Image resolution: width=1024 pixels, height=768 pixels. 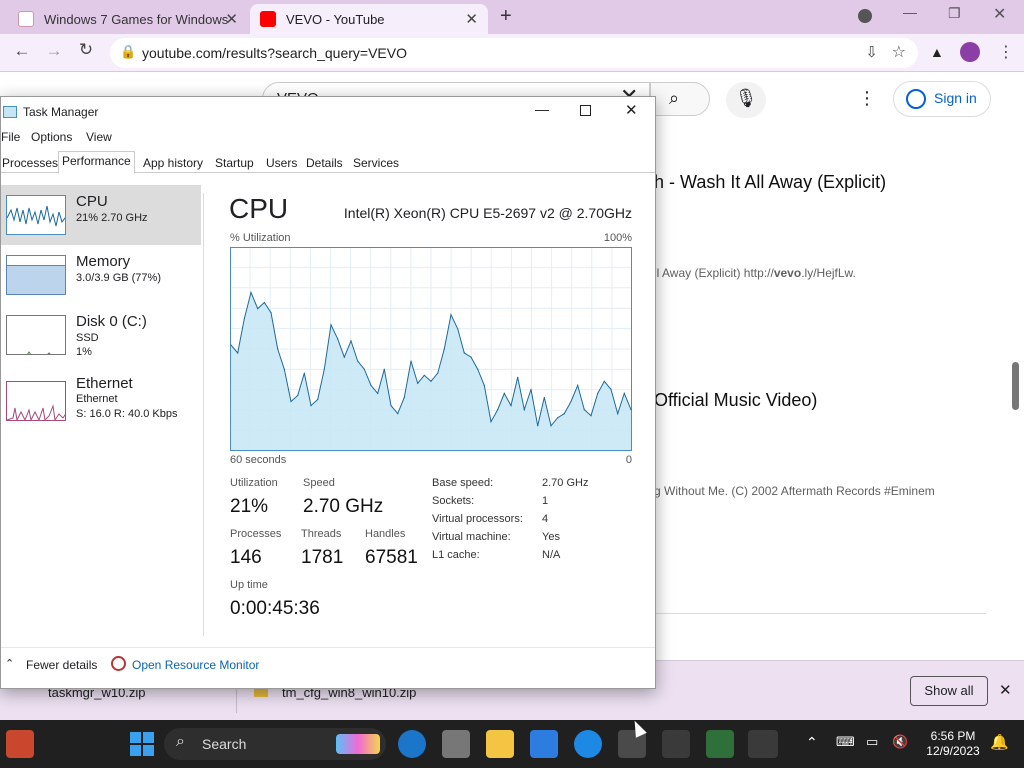 What do you see at coordinates (31, 163) in the screenshot?
I see `tab-processes: Processes` at bounding box center [31, 163].